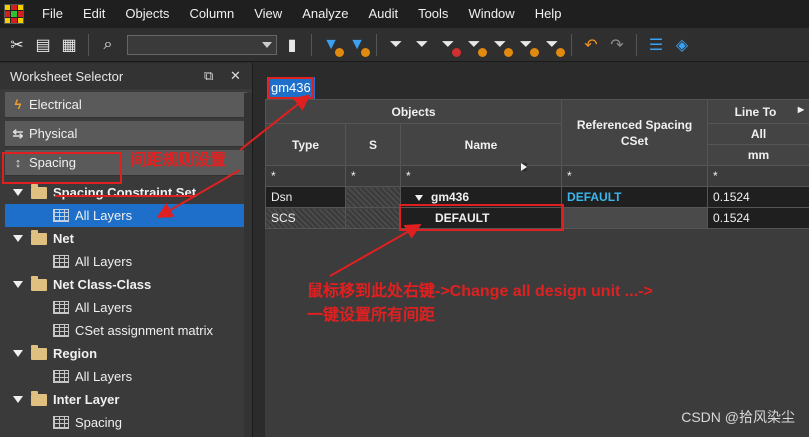 This screenshot has height=437, width=809. I want to click on filter-name: *, so click(481, 176).